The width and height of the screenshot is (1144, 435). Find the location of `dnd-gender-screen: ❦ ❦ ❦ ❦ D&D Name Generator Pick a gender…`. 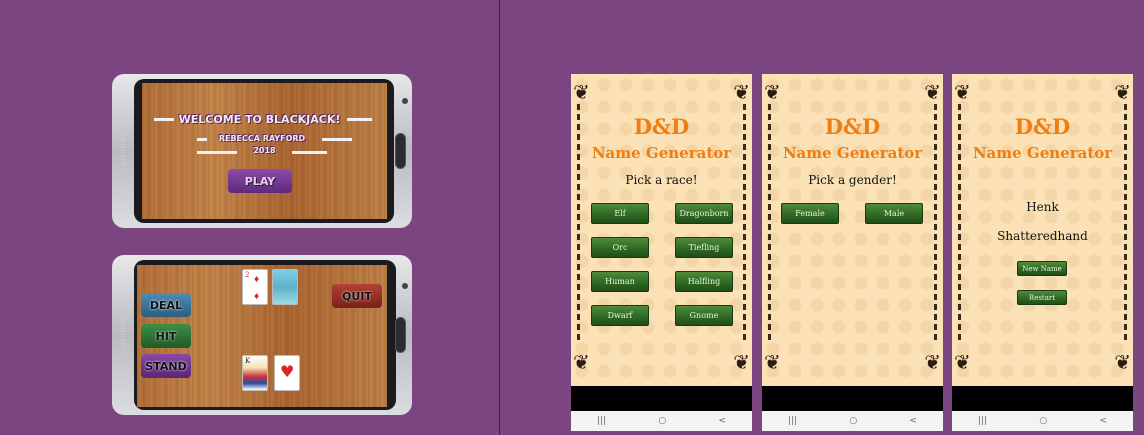

dnd-gender-screen: ❦ ❦ ❦ ❦ D&D Name Generator Pick a gender… is located at coordinates (852, 252).